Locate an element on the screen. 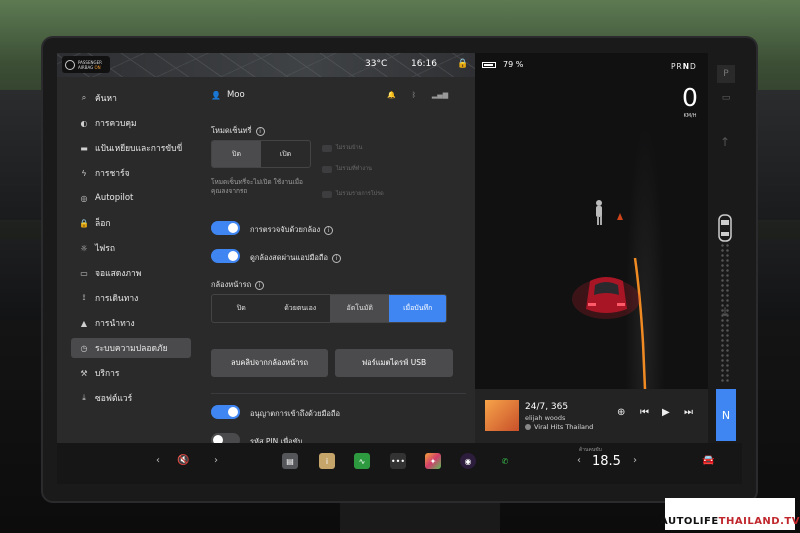 The width and height of the screenshot is (800, 533). sentry-mode-title: โหมดเซ็นทรี่ i is located at coordinates (238, 131).